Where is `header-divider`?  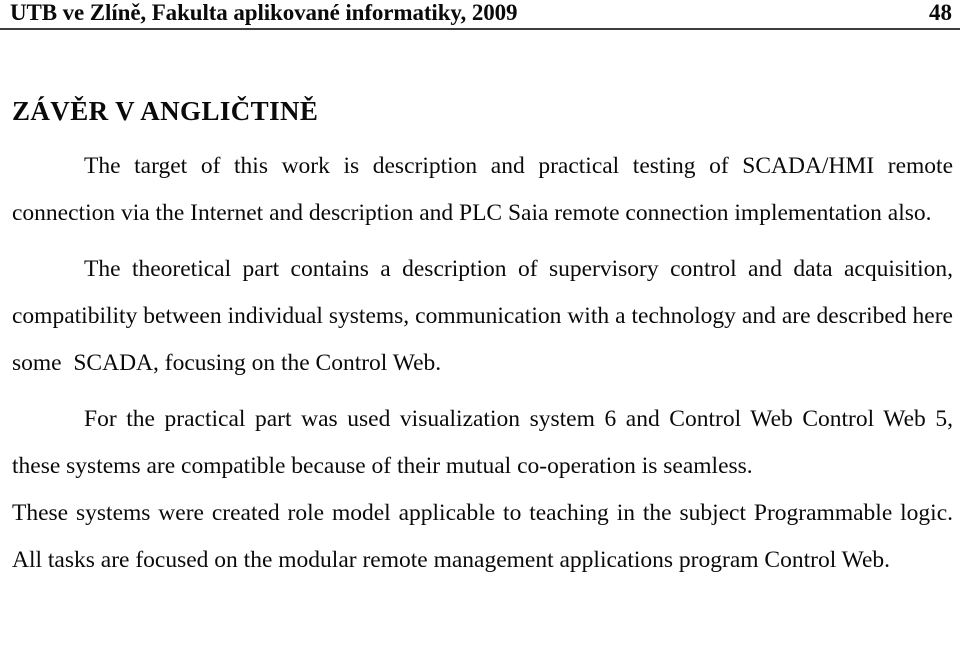 header-divider is located at coordinates (480, 29).